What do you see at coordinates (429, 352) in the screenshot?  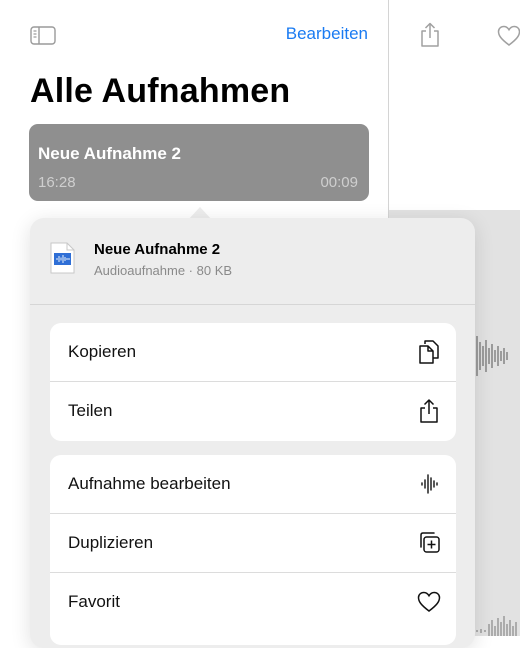 I see `copy-icon` at bounding box center [429, 352].